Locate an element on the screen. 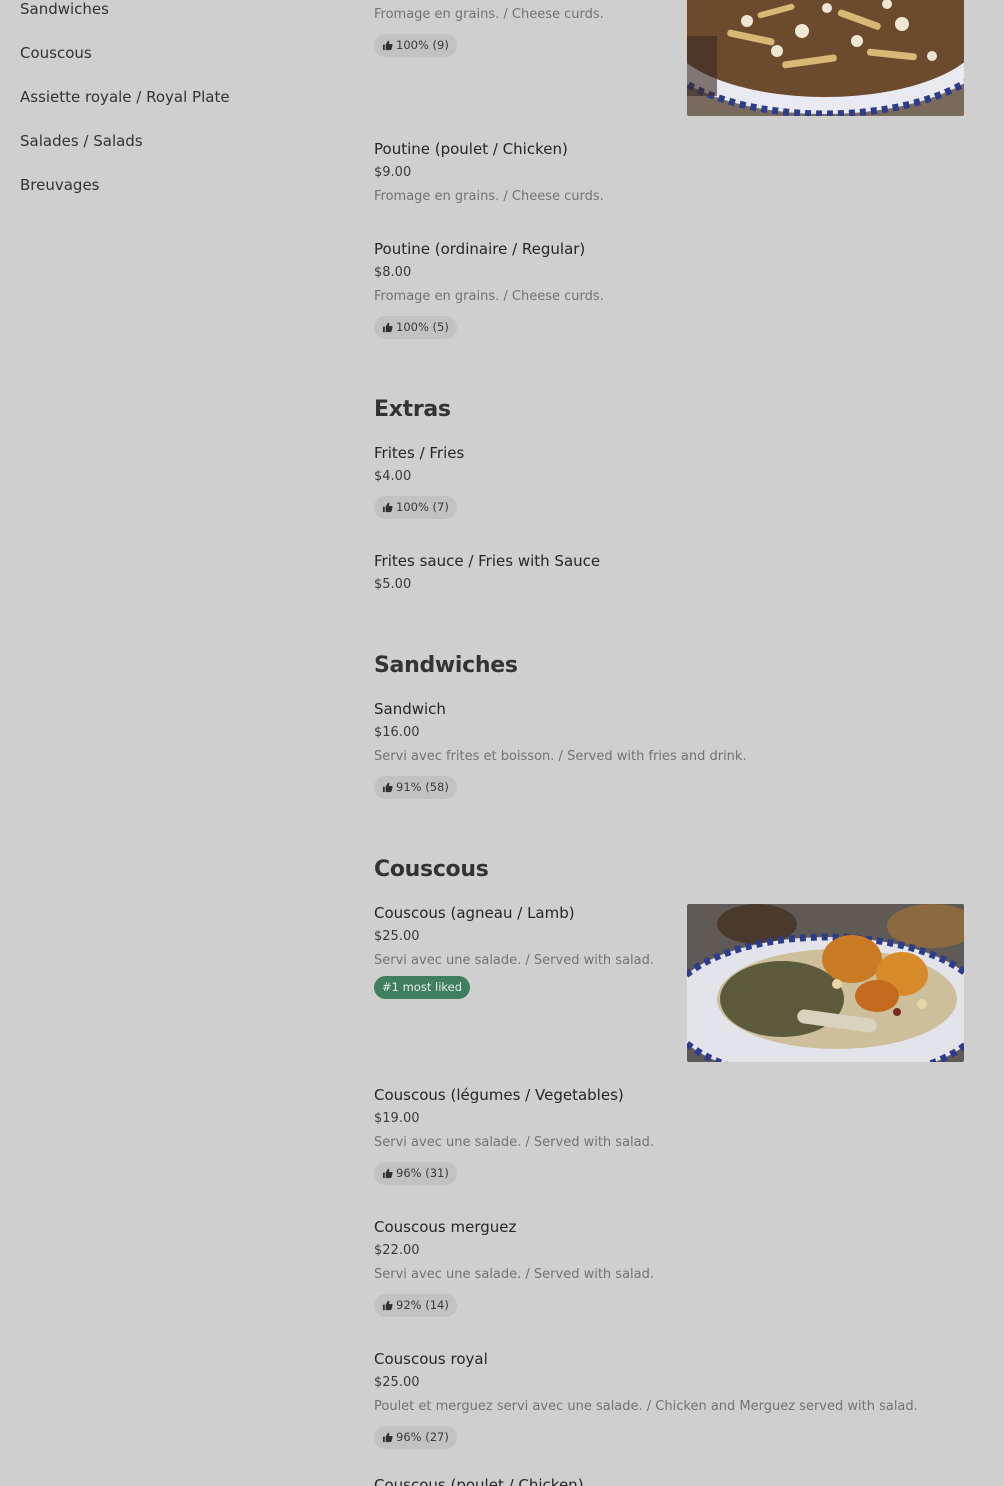 The height and width of the screenshot is (1486, 1004). sidebar-item-drinks: Breuvages is located at coordinates (60, 185).